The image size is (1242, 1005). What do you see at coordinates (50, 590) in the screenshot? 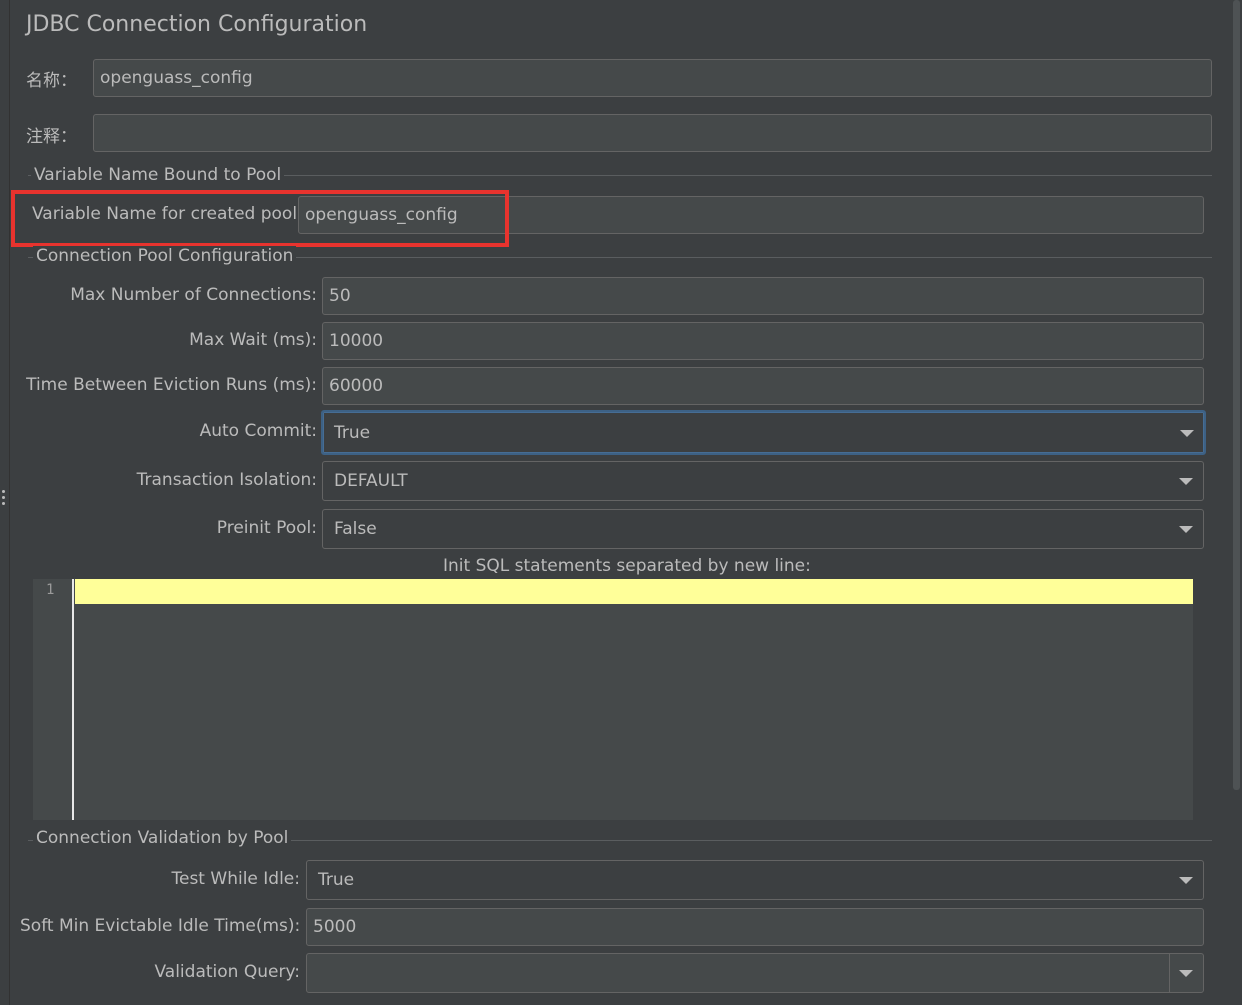
I see `line-number: 1` at bounding box center [50, 590].